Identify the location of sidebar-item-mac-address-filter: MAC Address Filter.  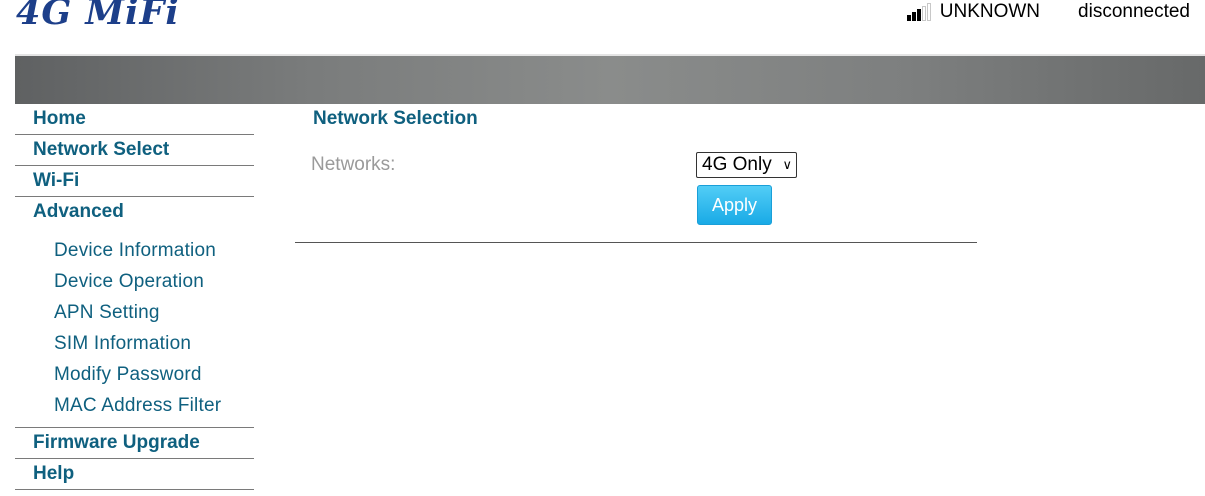
(134, 405).